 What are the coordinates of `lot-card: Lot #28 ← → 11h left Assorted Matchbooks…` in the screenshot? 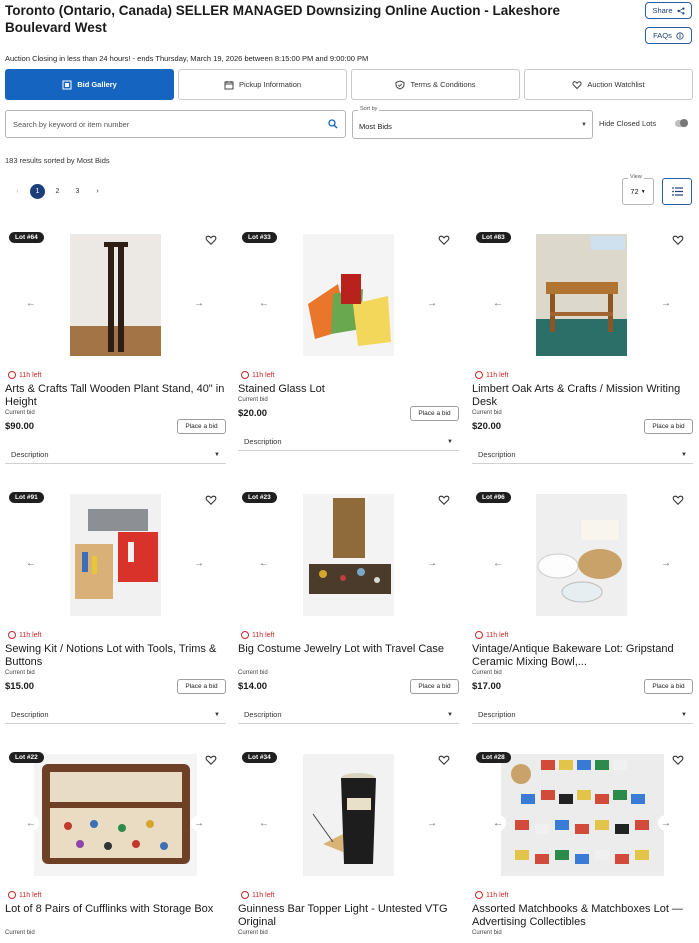 It's located at (582, 844).